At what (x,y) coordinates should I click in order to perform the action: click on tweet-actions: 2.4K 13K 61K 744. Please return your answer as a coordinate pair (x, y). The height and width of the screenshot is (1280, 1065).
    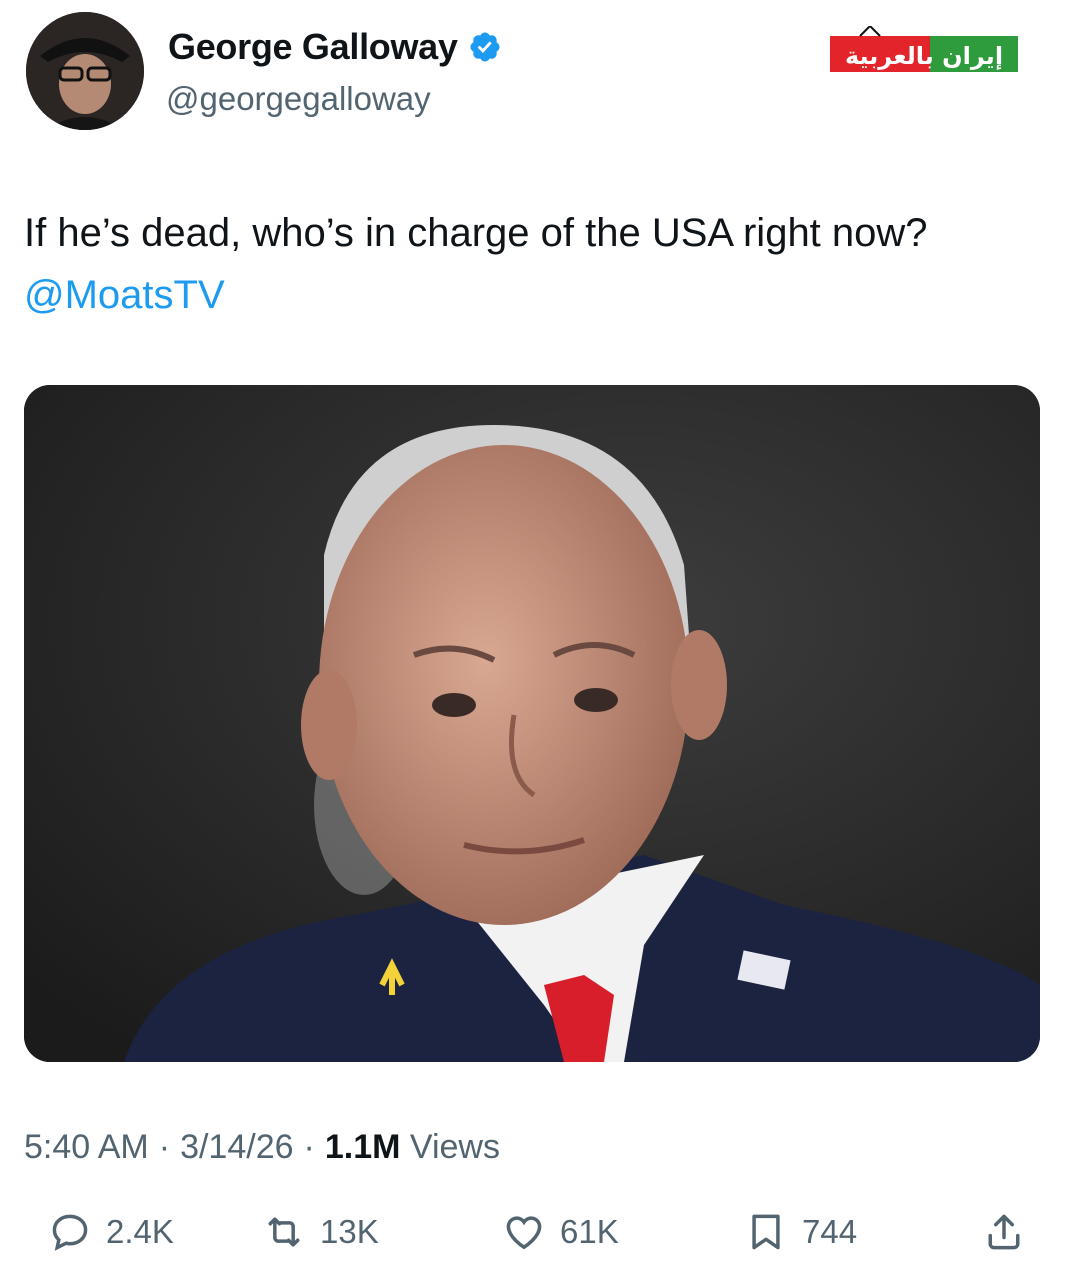
    Looking at the image, I should click on (532, 1240).